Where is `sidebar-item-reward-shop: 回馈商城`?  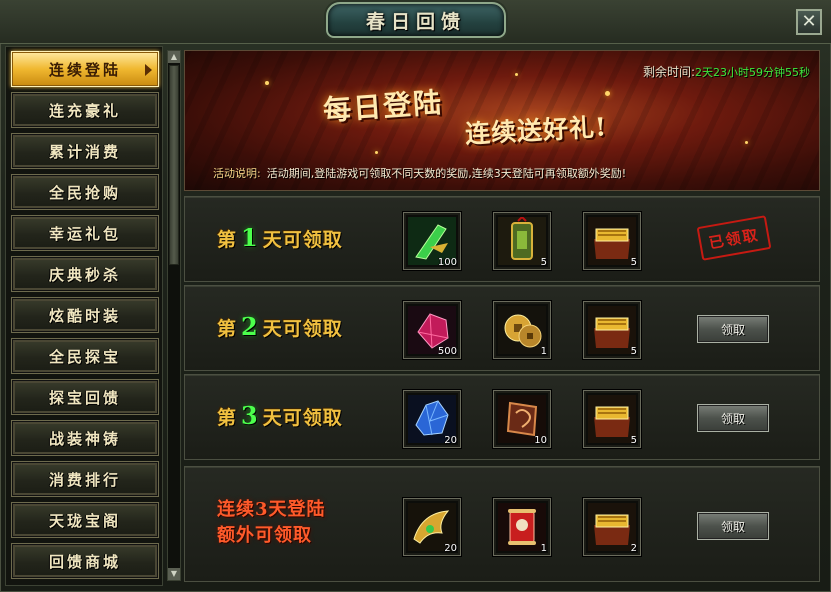 sidebar-item-reward-shop: 回馈商城 is located at coordinates (85, 561).